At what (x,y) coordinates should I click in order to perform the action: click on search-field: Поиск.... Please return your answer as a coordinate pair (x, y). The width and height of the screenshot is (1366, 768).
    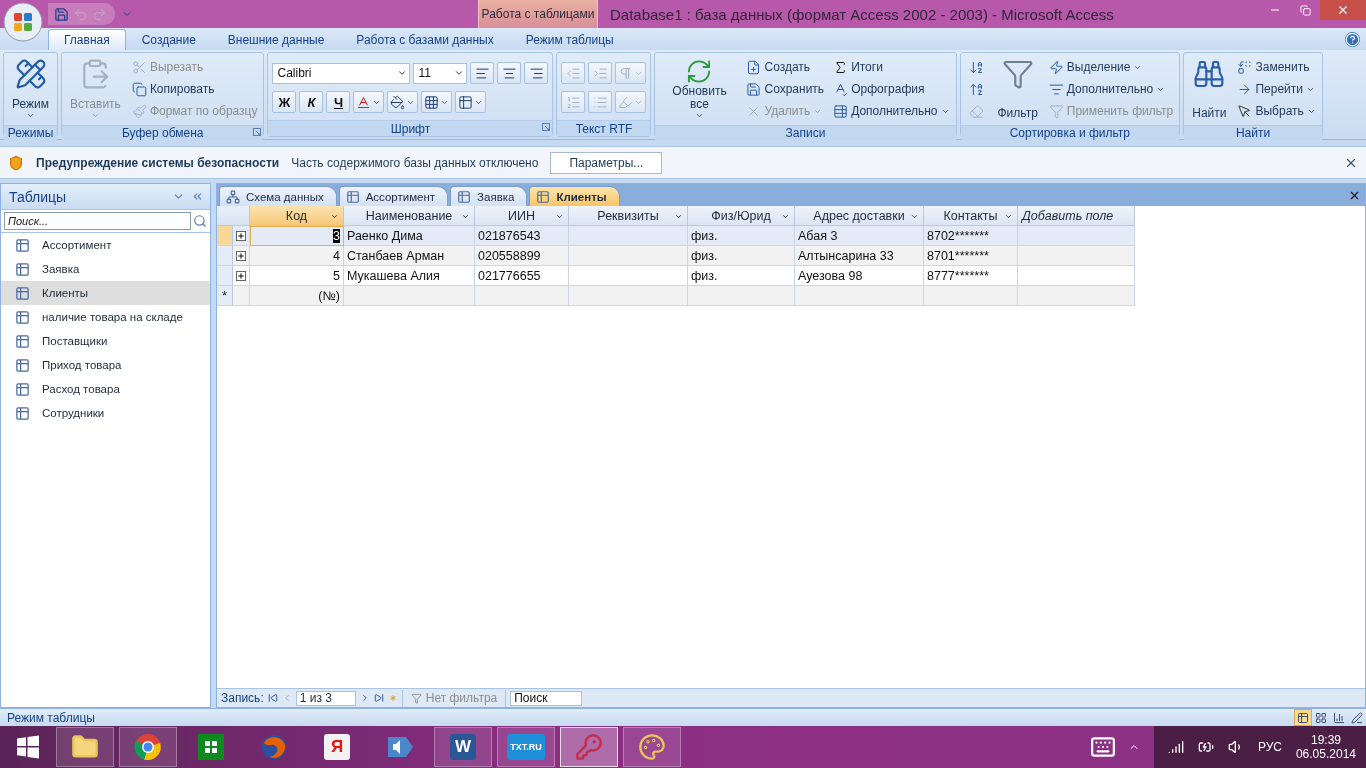
    Looking at the image, I should click on (97, 221).